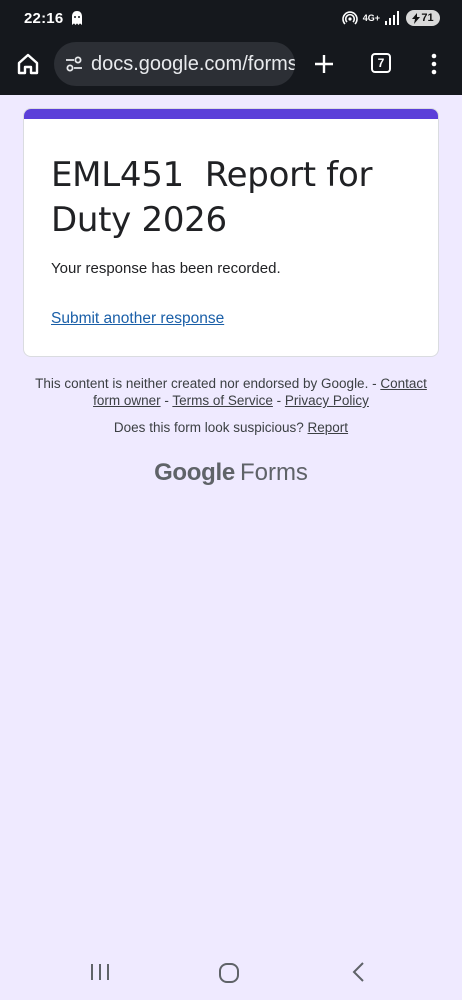  Describe the element at coordinates (328, 427) in the screenshot. I see `report-link: Report` at that location.